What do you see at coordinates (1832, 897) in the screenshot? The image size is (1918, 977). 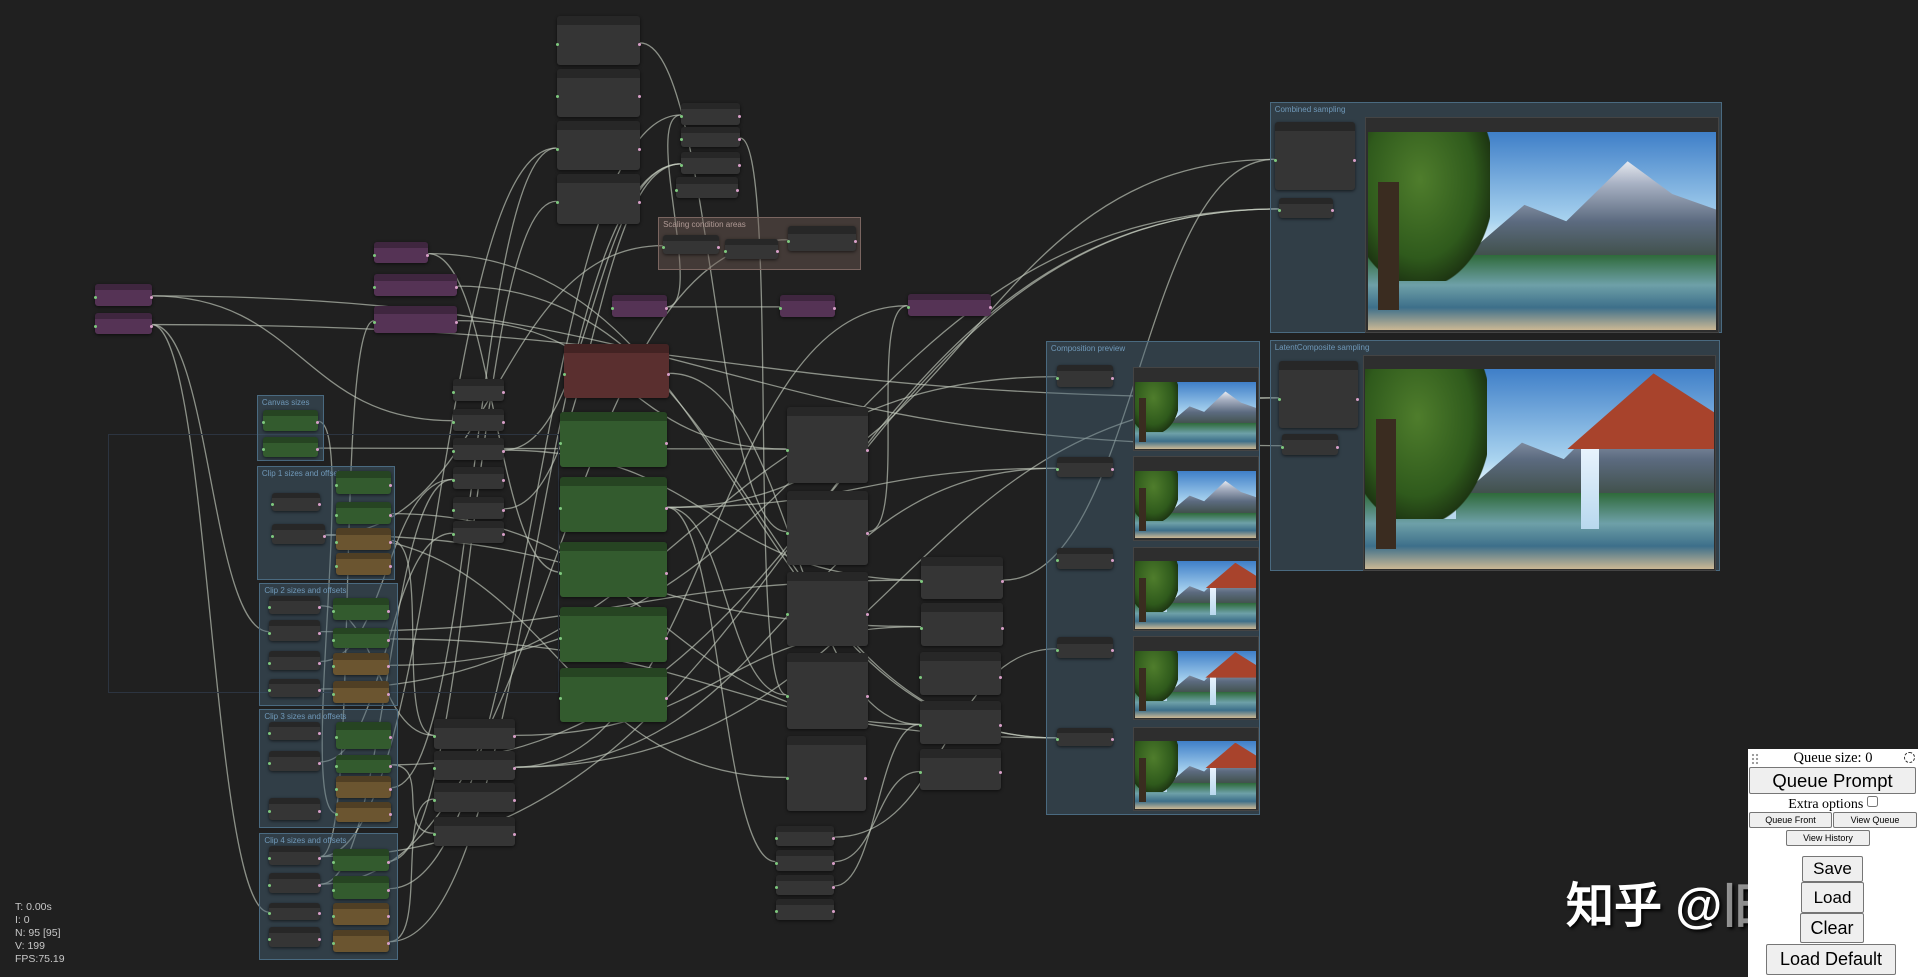 I see `load-button: Load` at bounding box center [1832, 897].